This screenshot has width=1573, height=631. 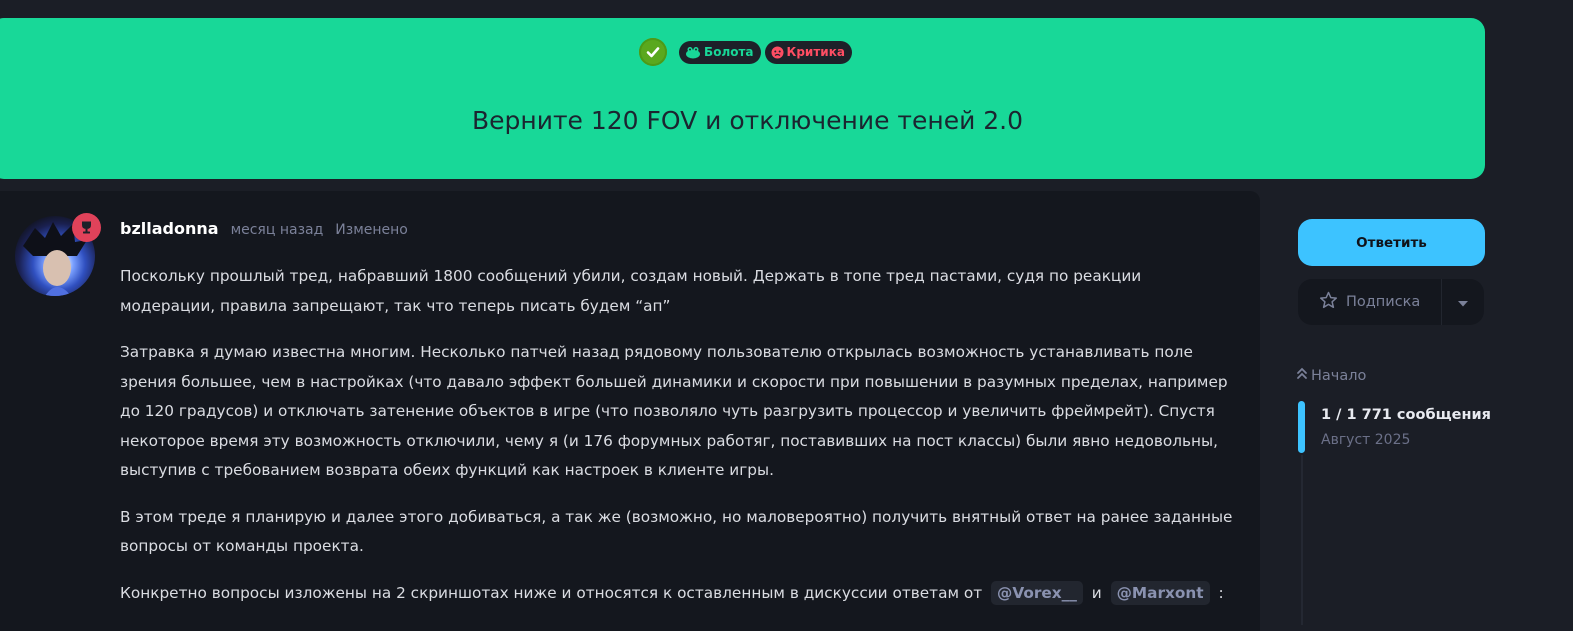 I want to click on topic-tags: Болота Критика, so click(x=747, y=52).